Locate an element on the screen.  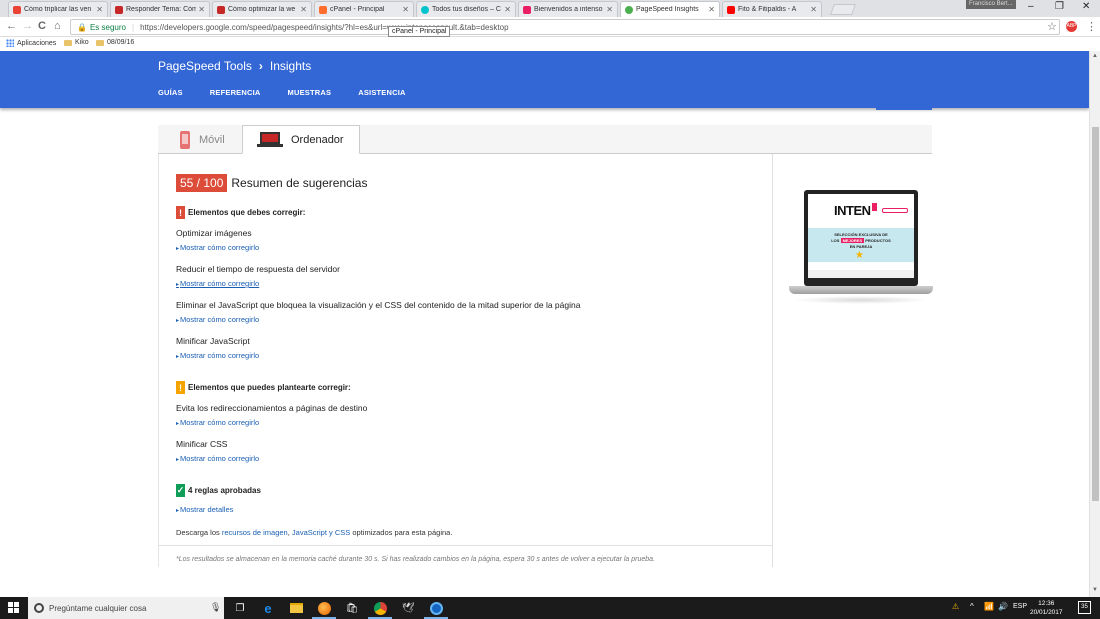
bookmark-folder-kiko: Kiko is located at coordinates (76, 42).